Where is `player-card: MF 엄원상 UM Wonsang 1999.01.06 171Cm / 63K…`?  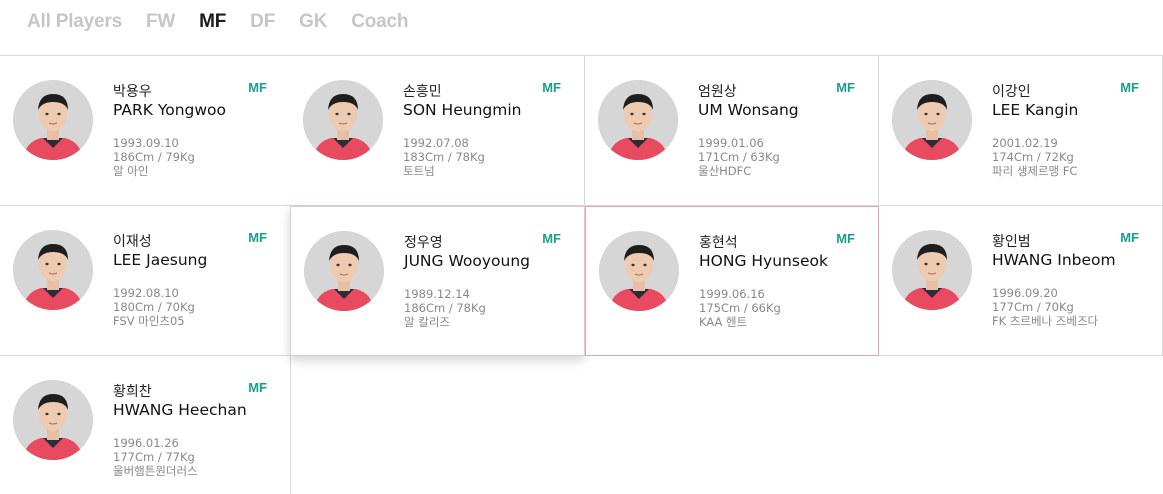 player-card: MF 엄원상 UM Wonsang 1999.01.06 171Cm / 63K… is located at coordinates (732, 131).